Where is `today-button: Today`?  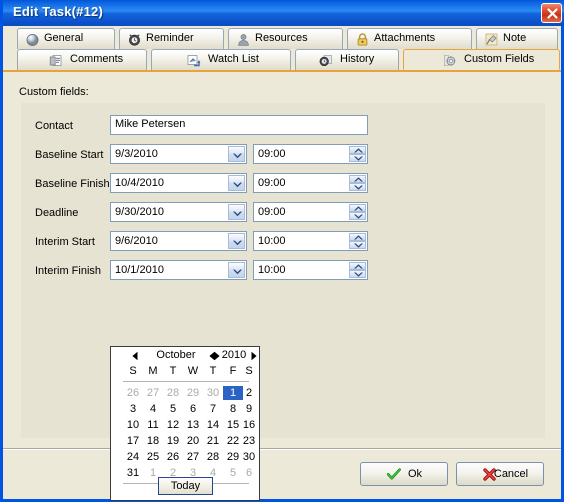 today-button: Today is located at coordinates (185, 486).